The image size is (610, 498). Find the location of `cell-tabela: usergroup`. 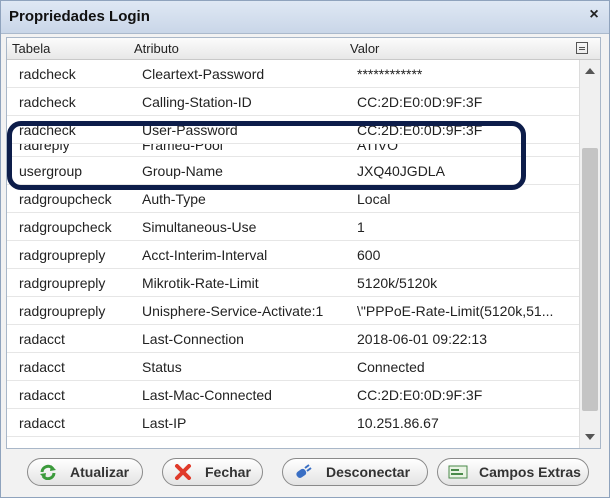

cell-tabela: usergroup is located at coordinates (51, 171).